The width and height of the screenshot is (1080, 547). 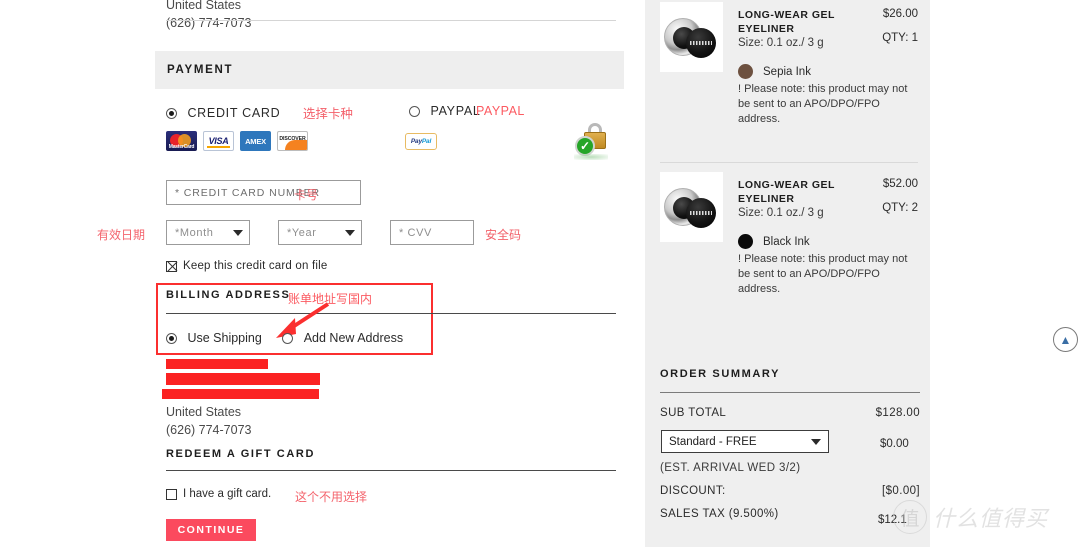 What do you see at coordinates (204, 412) in the screenshot?
I see `billing-country: United States` at bounding box center [204, 412].